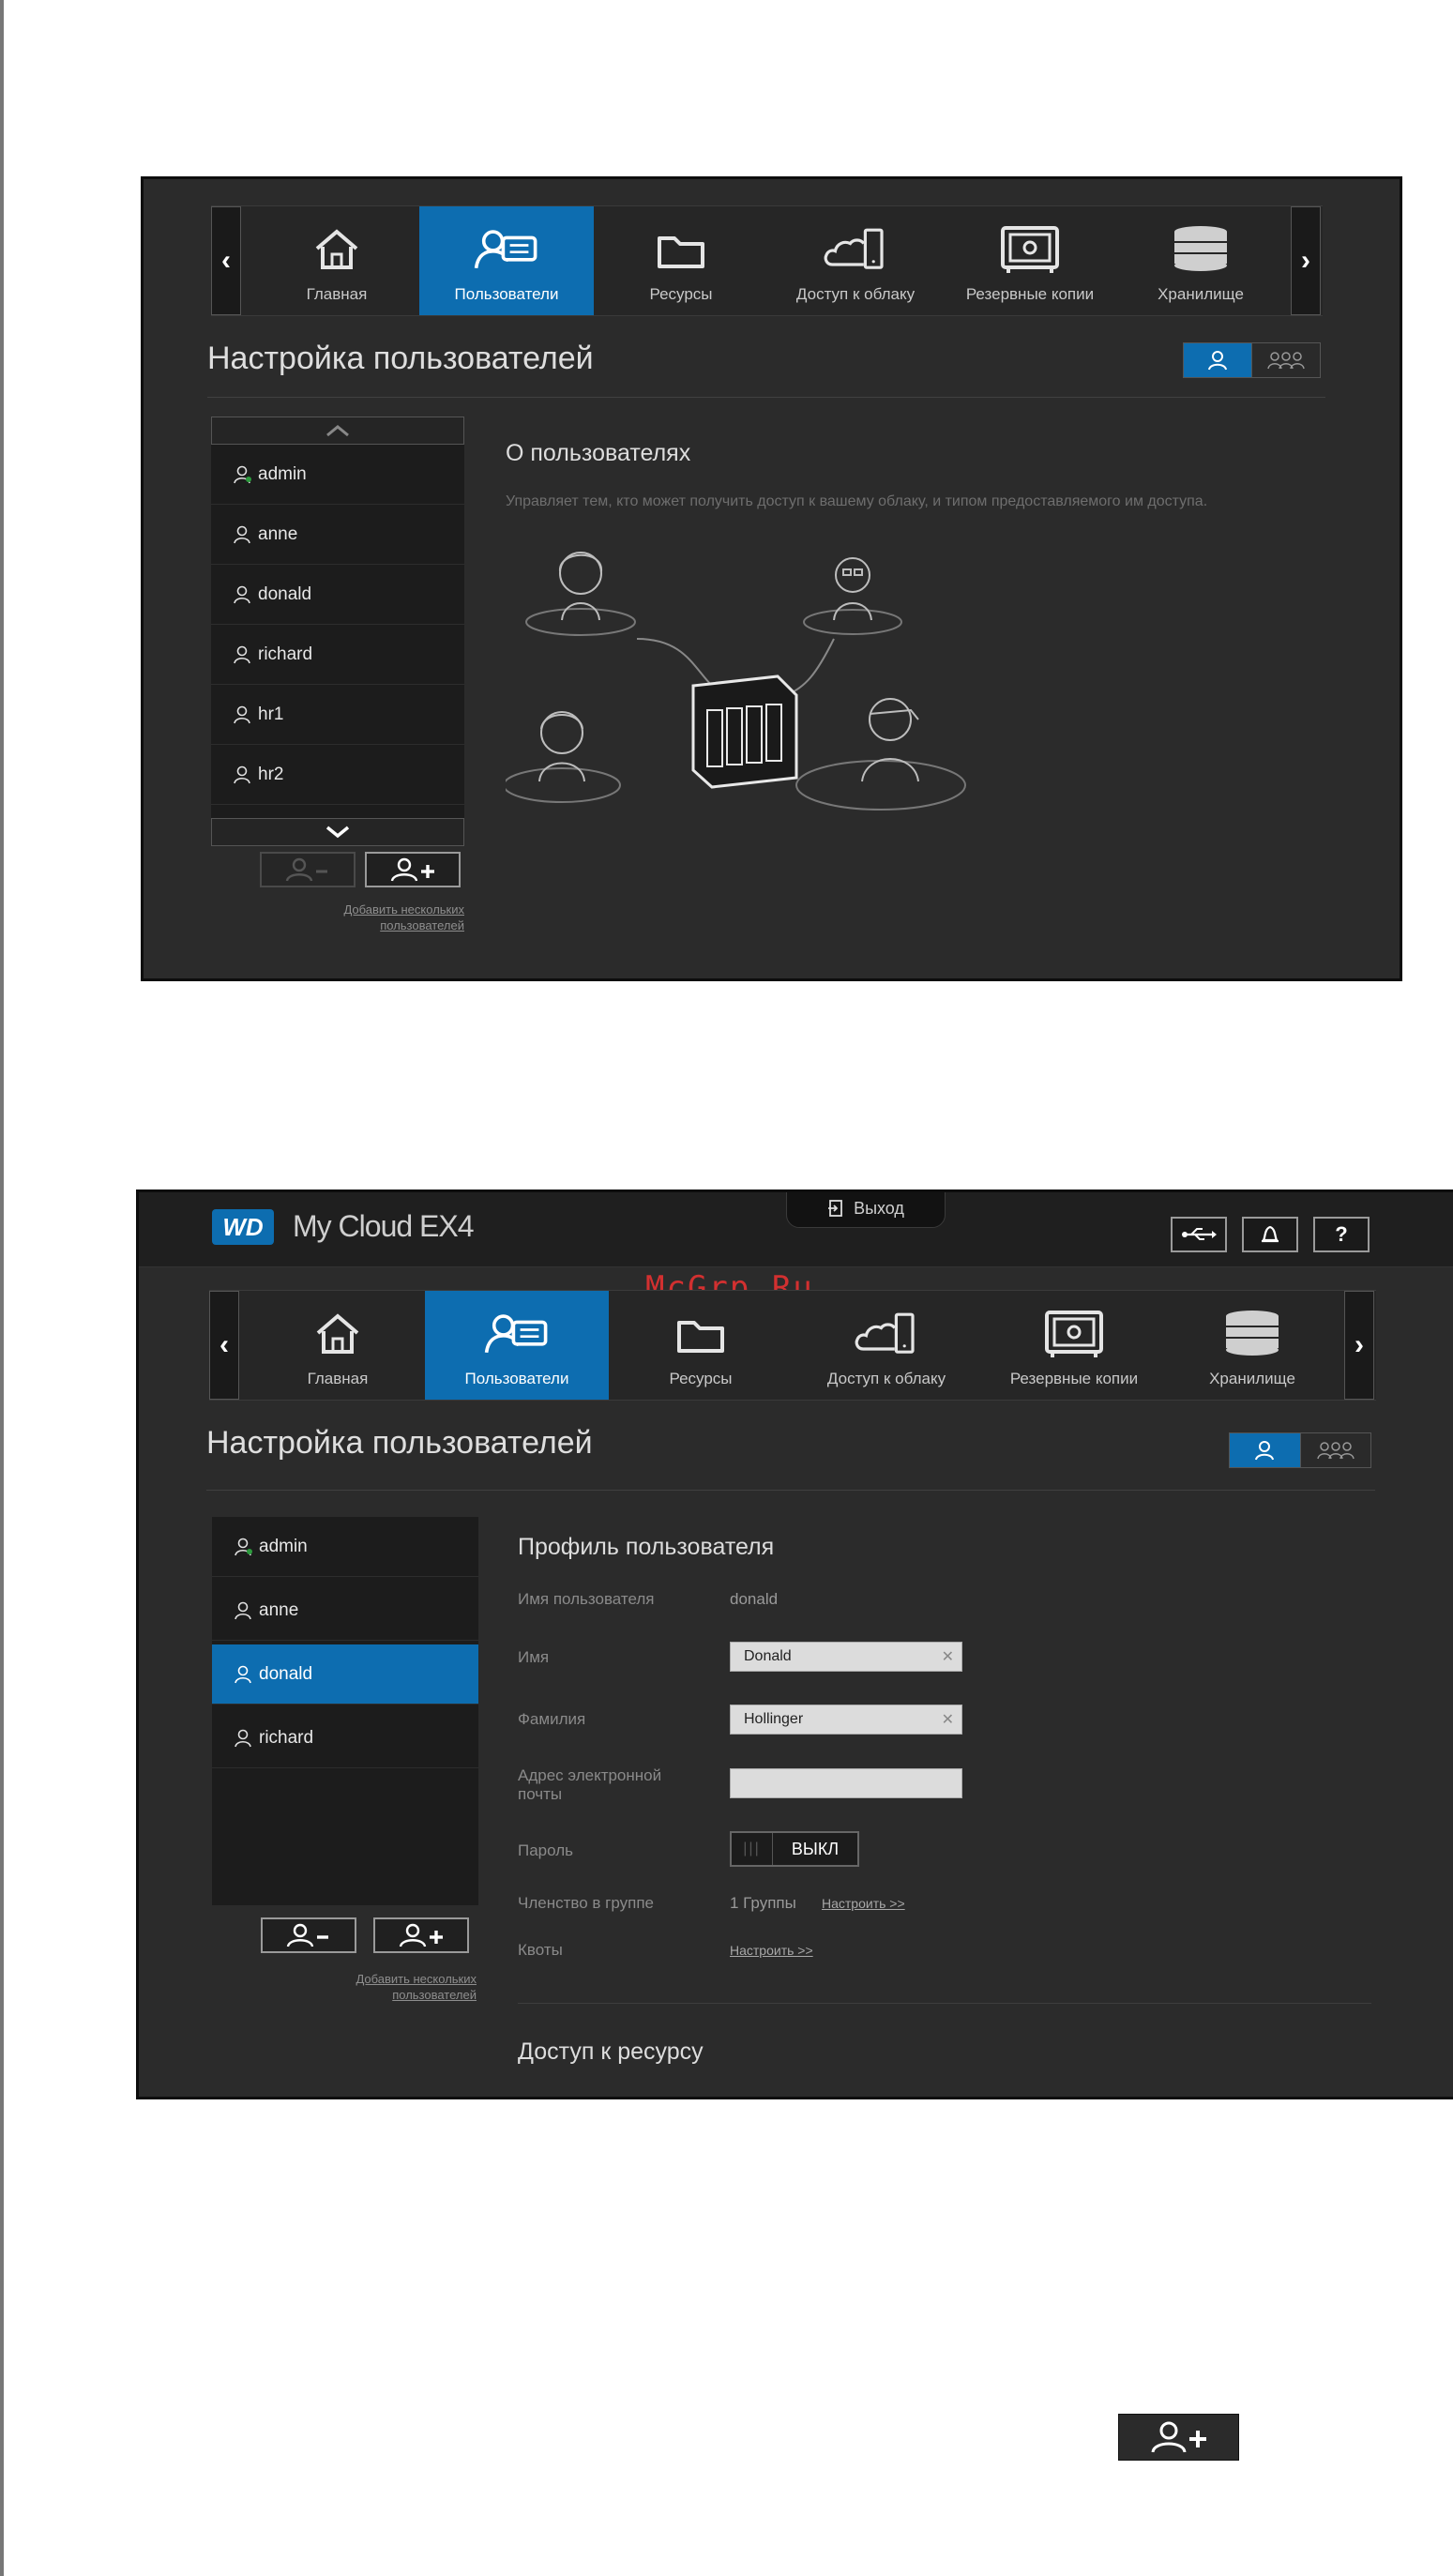 Image resolution: width=1453 pixels, height=2576 pixels. I want to click on email-input, so click(846, 1783).